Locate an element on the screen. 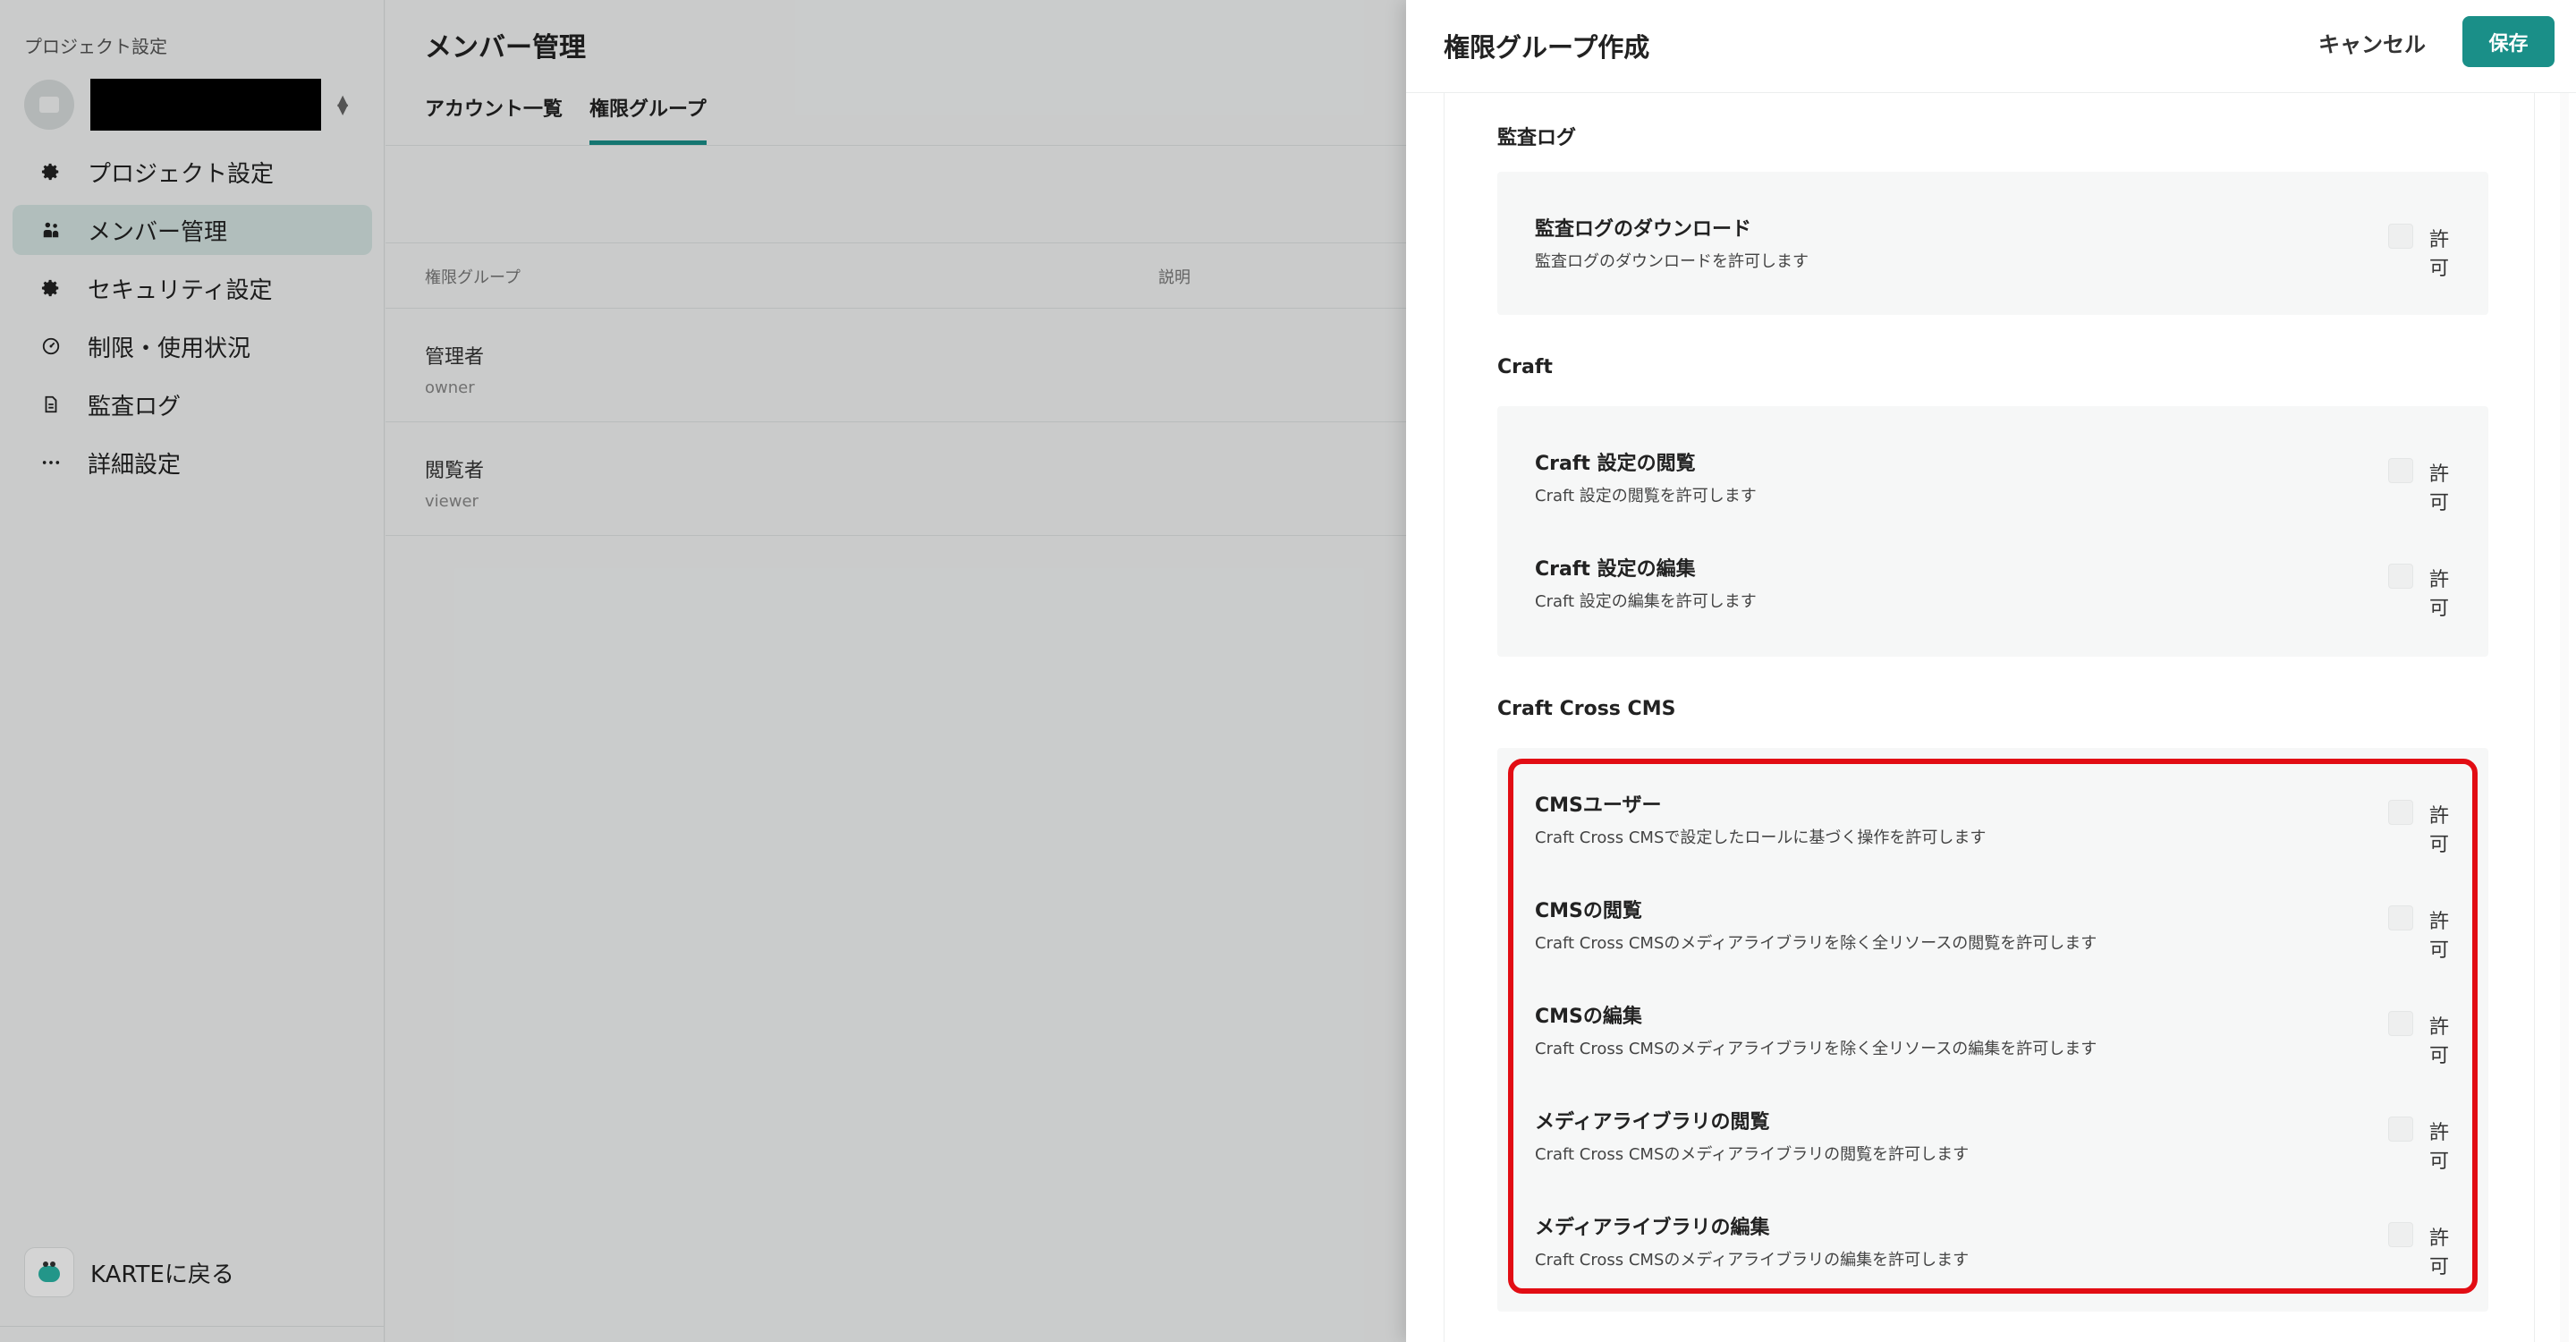 This screenshot has height=1342, width=2576. permission-item: Craft 設定の編集 Craft 設定の編集を許可します 許可 is located at coordinates (1992, 593).